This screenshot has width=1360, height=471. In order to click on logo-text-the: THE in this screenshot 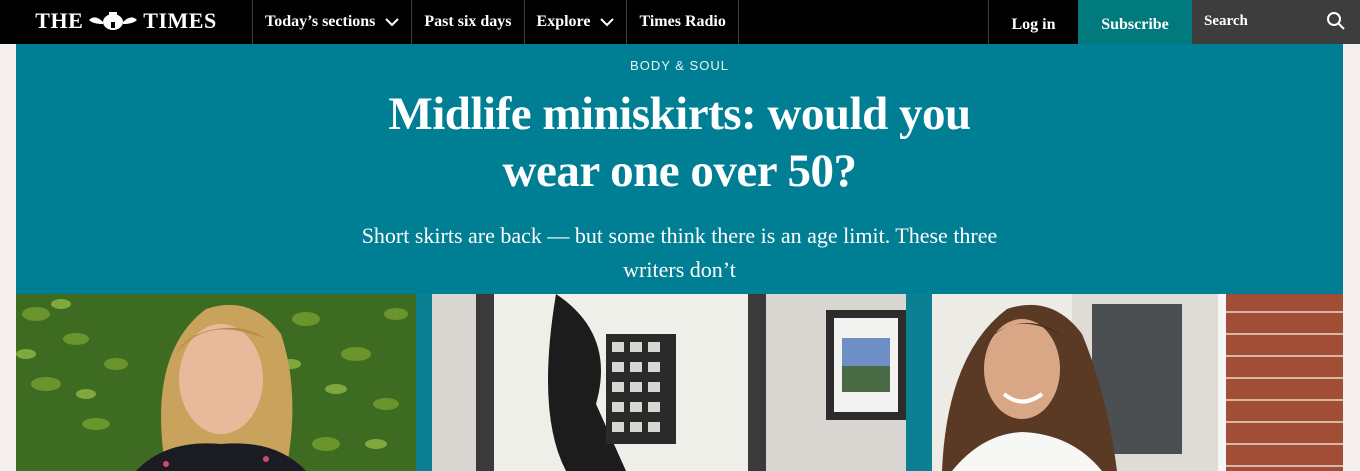, I will do `click(59, 20)`.